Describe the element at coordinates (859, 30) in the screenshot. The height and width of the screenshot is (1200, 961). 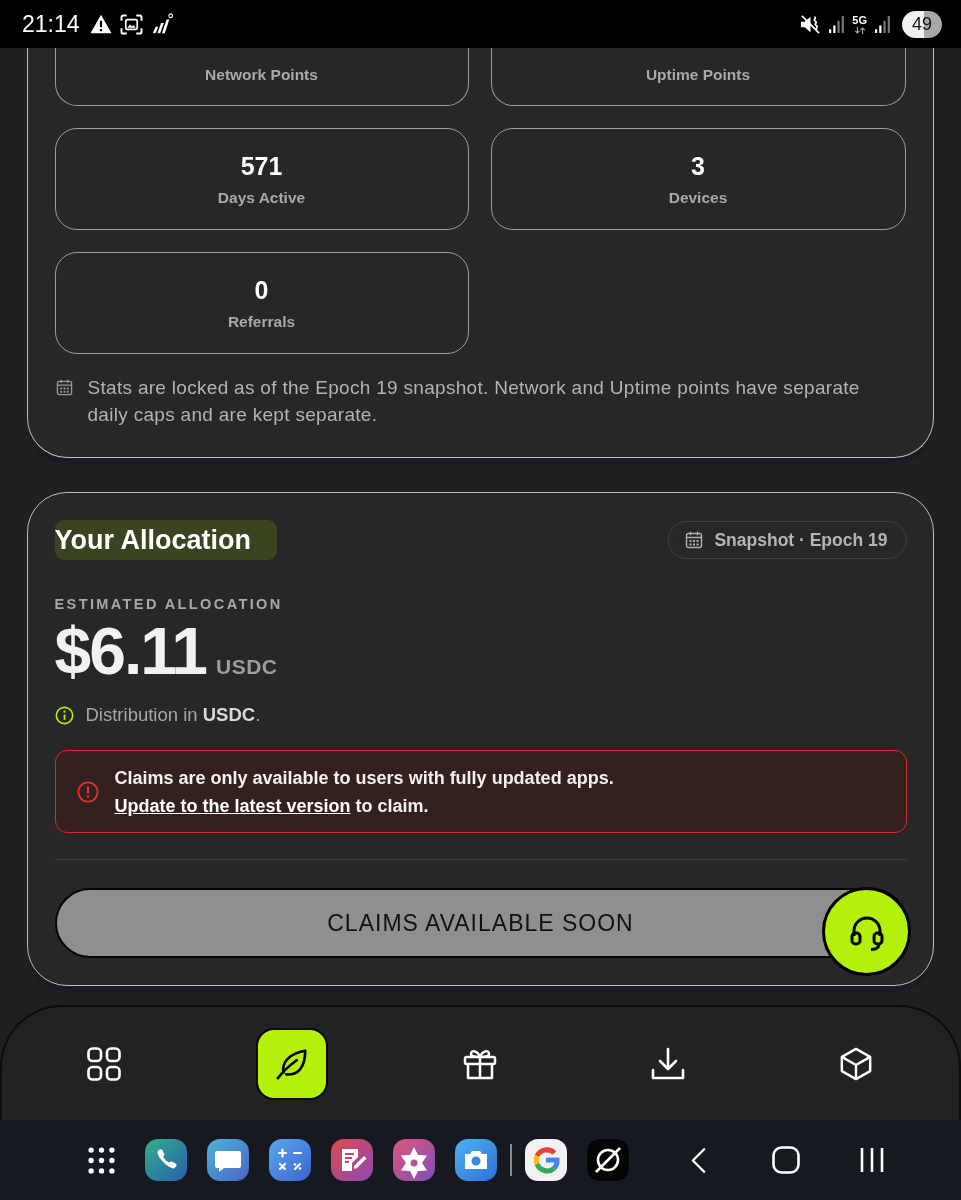
I see `data-arrows-icon` at that location.